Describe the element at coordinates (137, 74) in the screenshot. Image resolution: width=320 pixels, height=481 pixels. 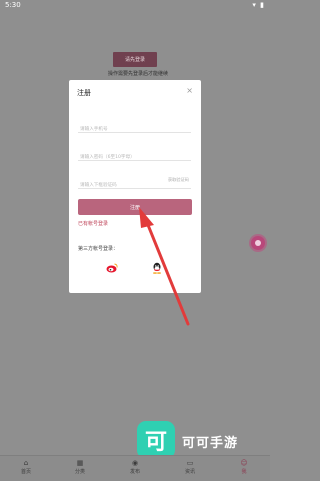
I see `background-login-hint: 操作需要先登录后才能继续` at that location.